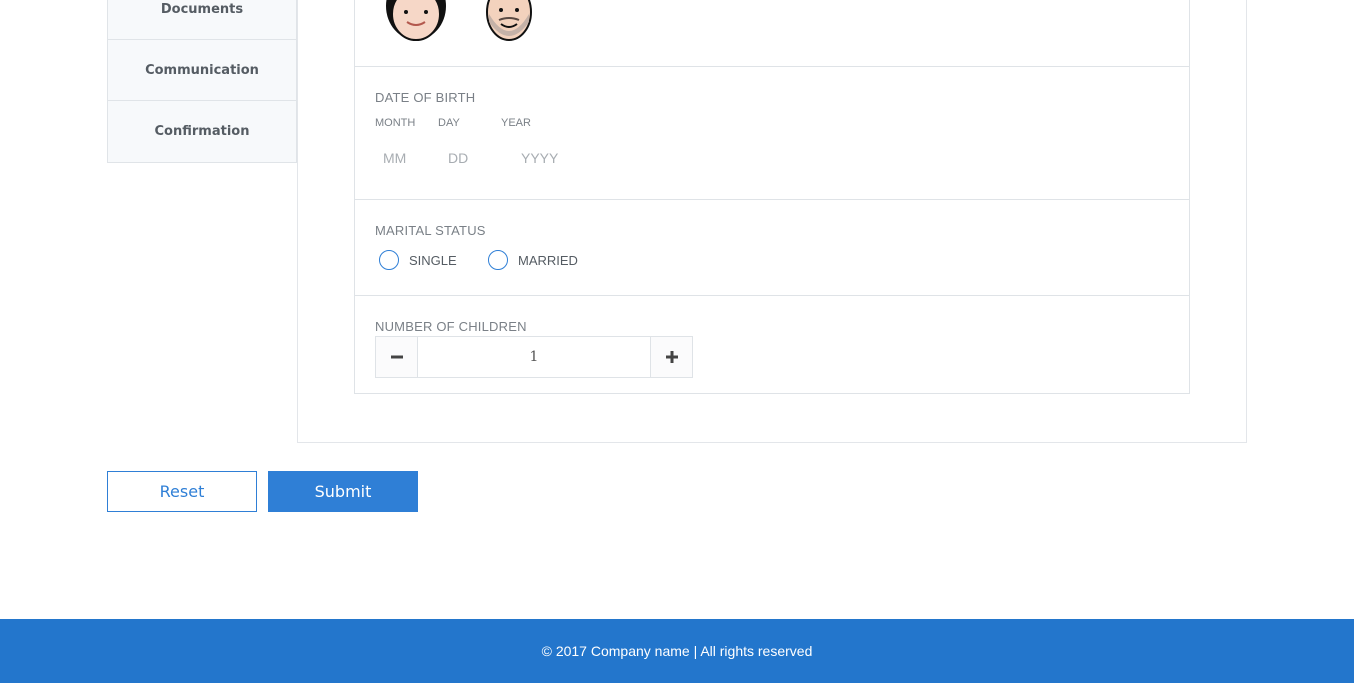 This screenshot has height=683, width=1366. I want to click on reset-button: Reset, so click(182, 491).